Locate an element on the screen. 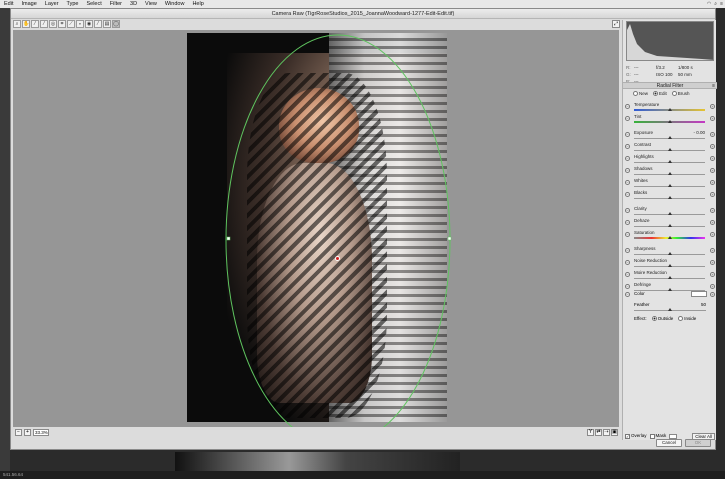  temperature-plus-icon: + is located at coordinates (712, 106).